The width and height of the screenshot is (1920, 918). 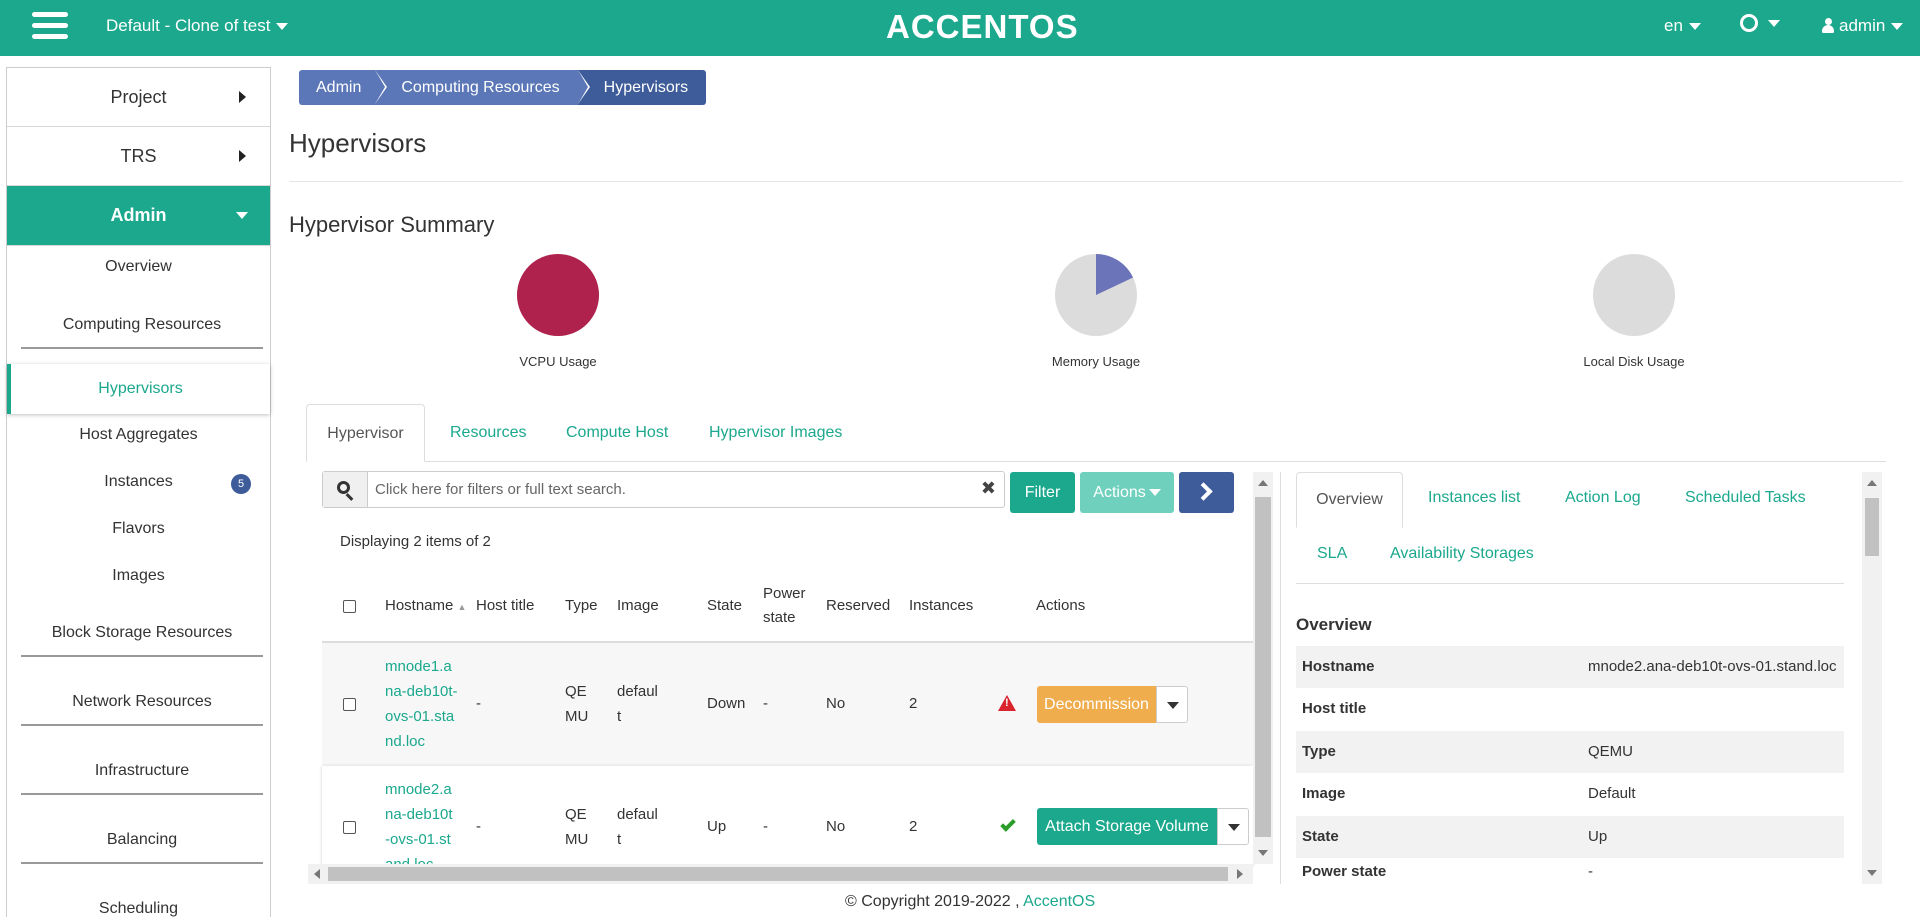 I want to click on sidebar-group-network-resources: Network Resources, so click(x=142, y=709).